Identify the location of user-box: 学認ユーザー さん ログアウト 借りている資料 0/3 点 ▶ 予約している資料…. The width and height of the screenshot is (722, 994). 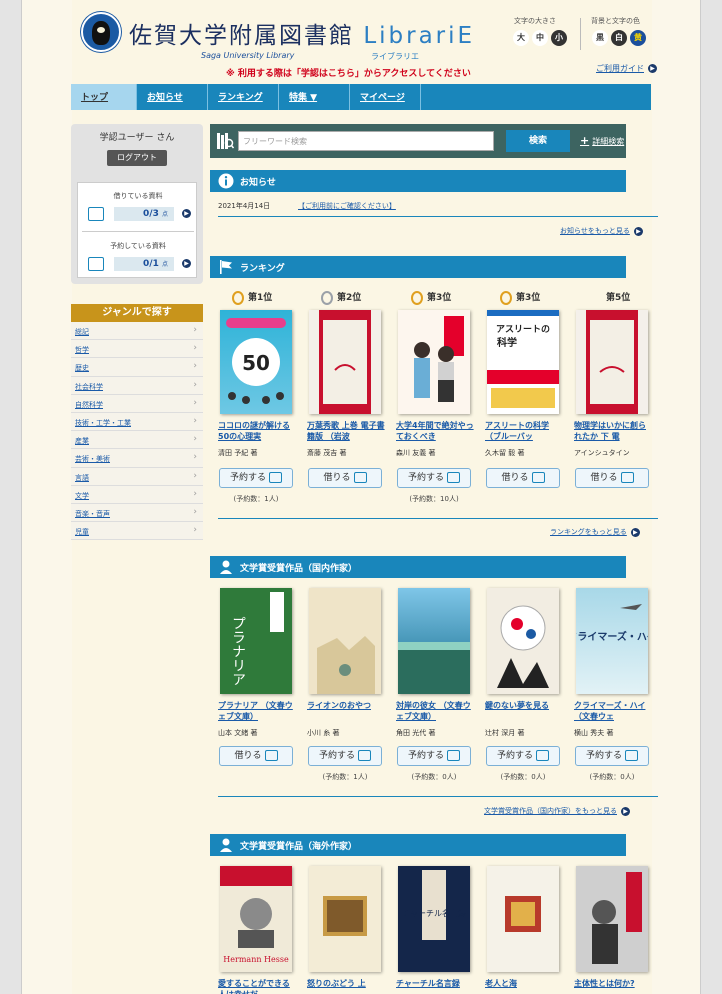
(137, 204).